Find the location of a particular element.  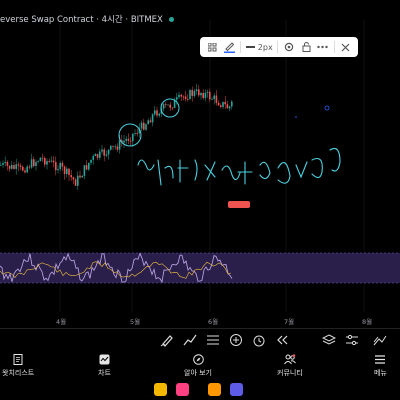

compare-icon is located at coordinates (380, 340).